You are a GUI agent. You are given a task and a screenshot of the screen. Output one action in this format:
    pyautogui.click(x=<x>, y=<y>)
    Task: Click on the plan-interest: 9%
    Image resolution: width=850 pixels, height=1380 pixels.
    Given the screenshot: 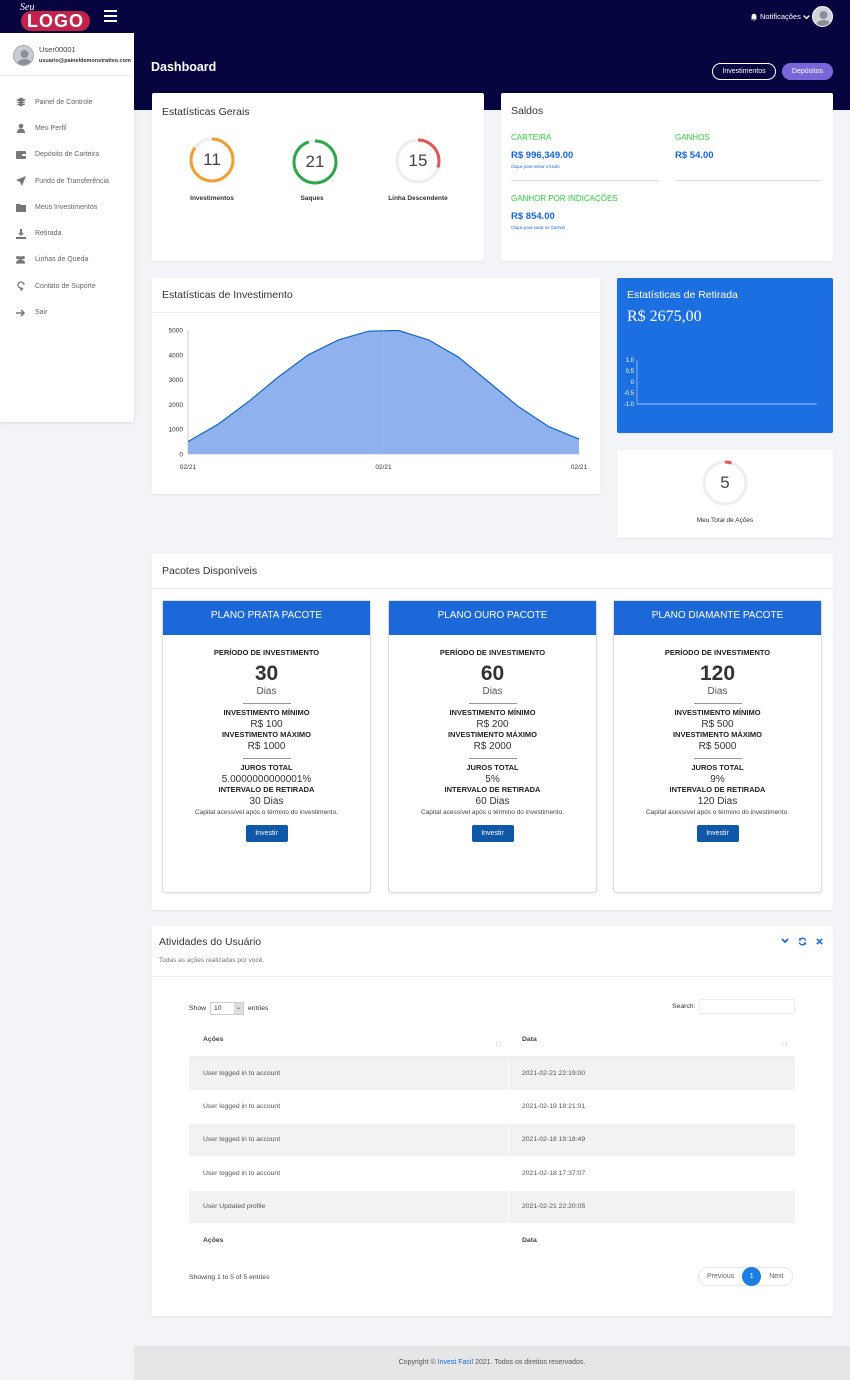 What is the action you would take?
    pyautogui.click(x=717, y=779)
    